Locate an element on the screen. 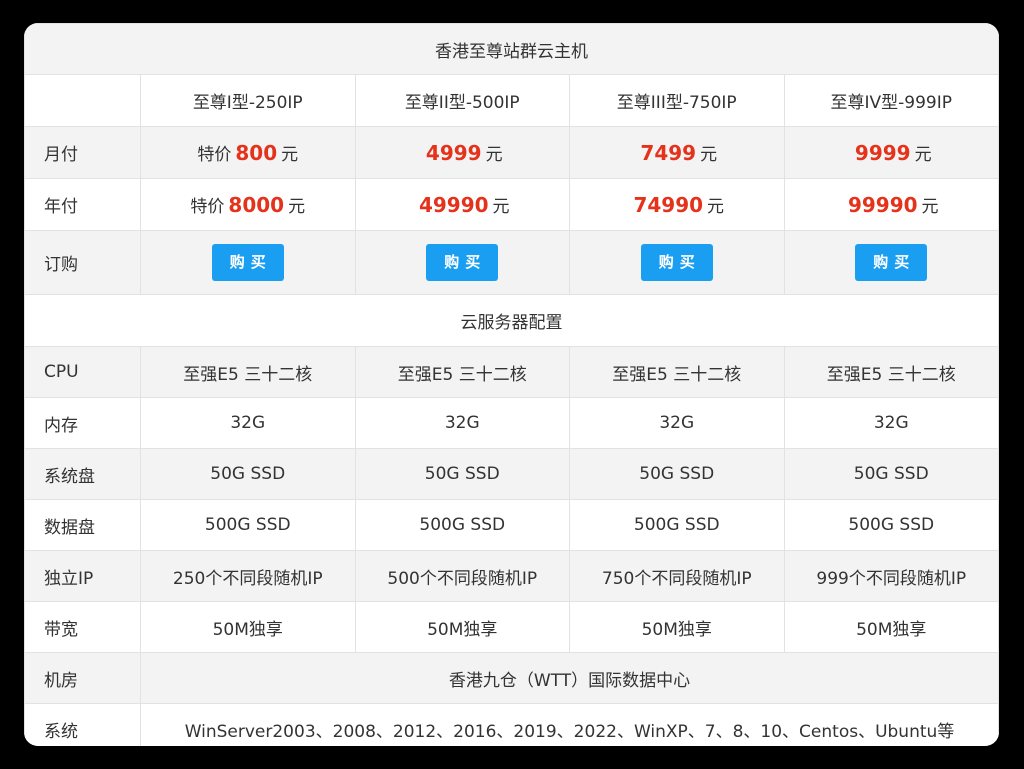 Image resolution: width=1024 pixels, height=769 pixels. price-value: 49990 is located at coordinates (453, 205).